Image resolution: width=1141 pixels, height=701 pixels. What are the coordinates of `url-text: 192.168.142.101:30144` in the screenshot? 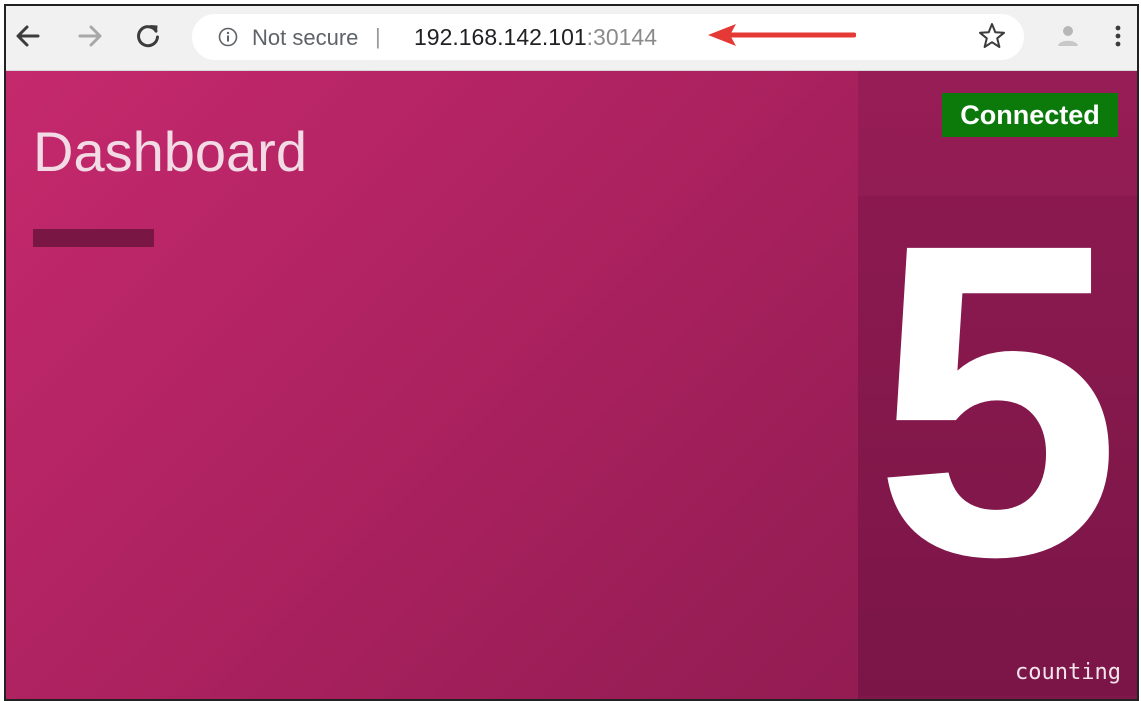 It's located at (535, 37).